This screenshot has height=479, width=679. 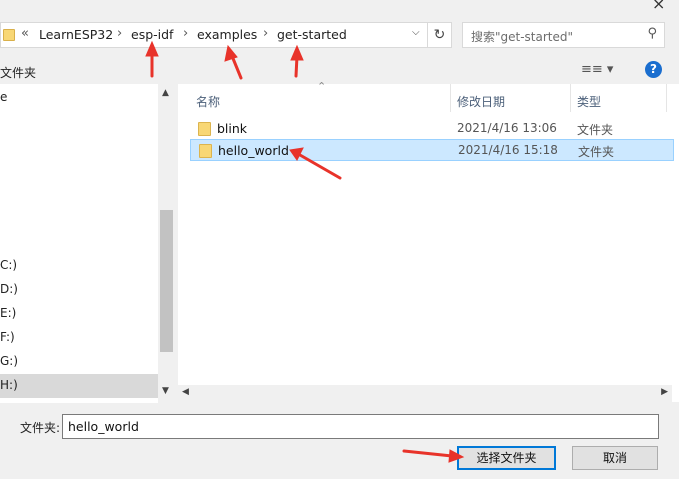 I want to click on nav-item-drive-e: E:), so click(x=8, y=313).